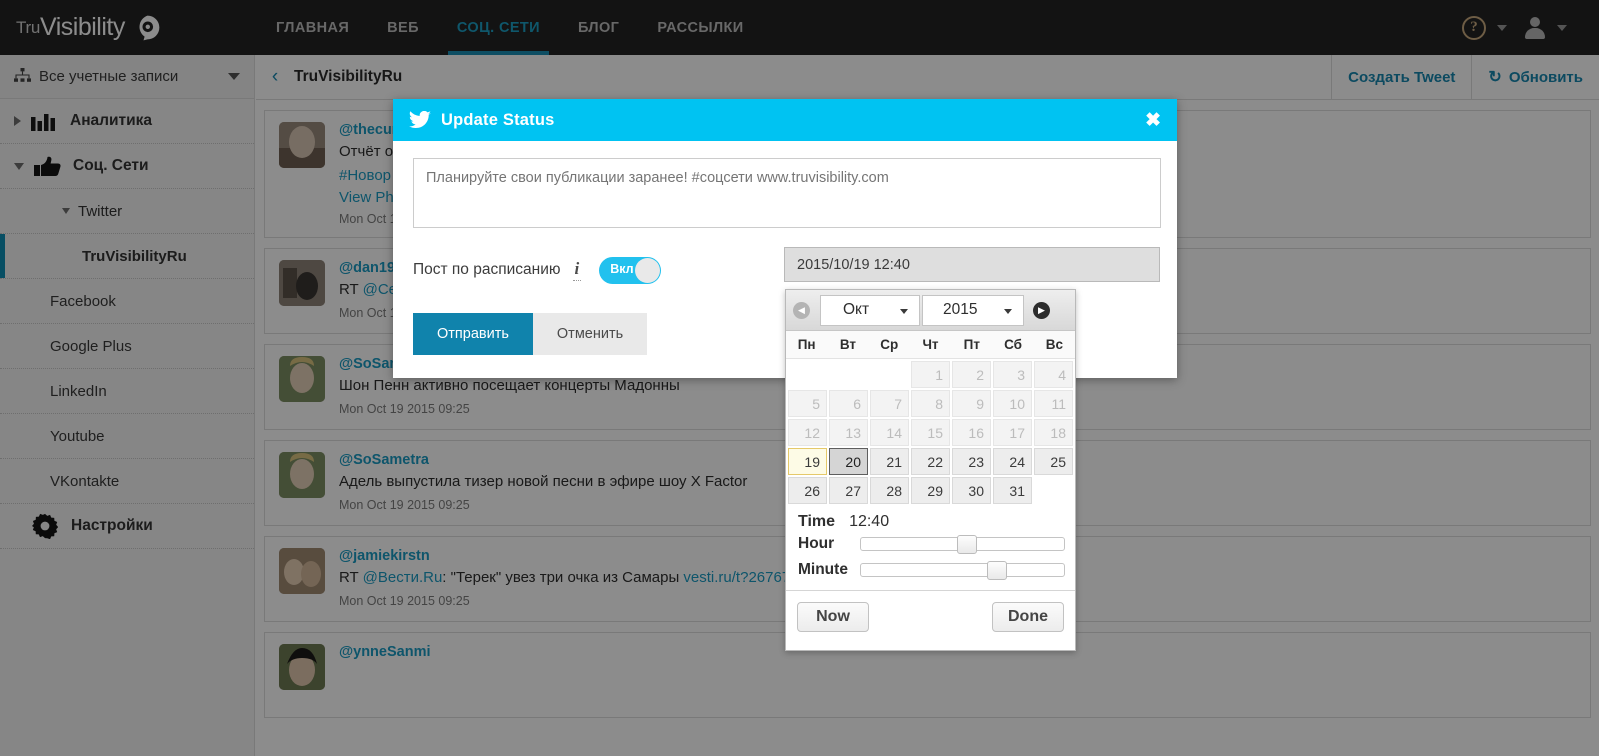 This screenshot has height=756, width=1599. What do you see at coordinates (889, 344) in the screenshot?
I see `day-of-week-2: Ср` at bounding box center [889, 344].